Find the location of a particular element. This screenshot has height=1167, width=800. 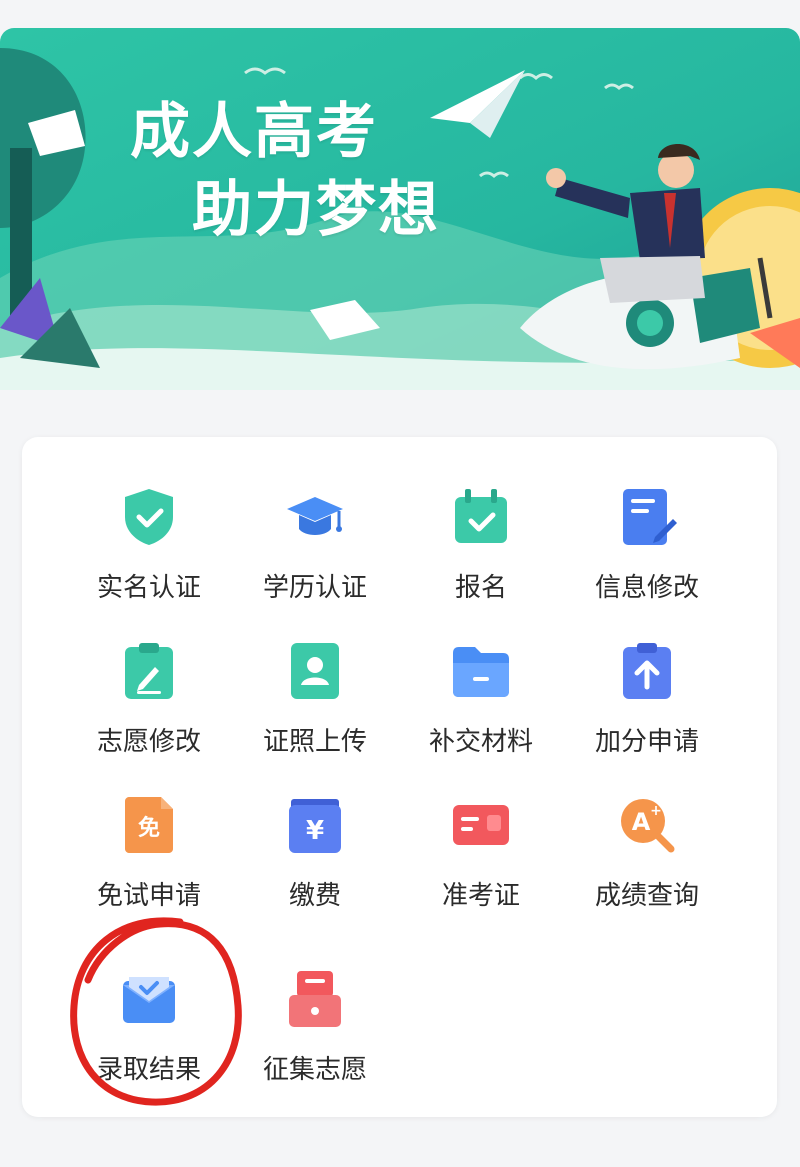

service-label: 缴费 is located at coordinates (314, 896).